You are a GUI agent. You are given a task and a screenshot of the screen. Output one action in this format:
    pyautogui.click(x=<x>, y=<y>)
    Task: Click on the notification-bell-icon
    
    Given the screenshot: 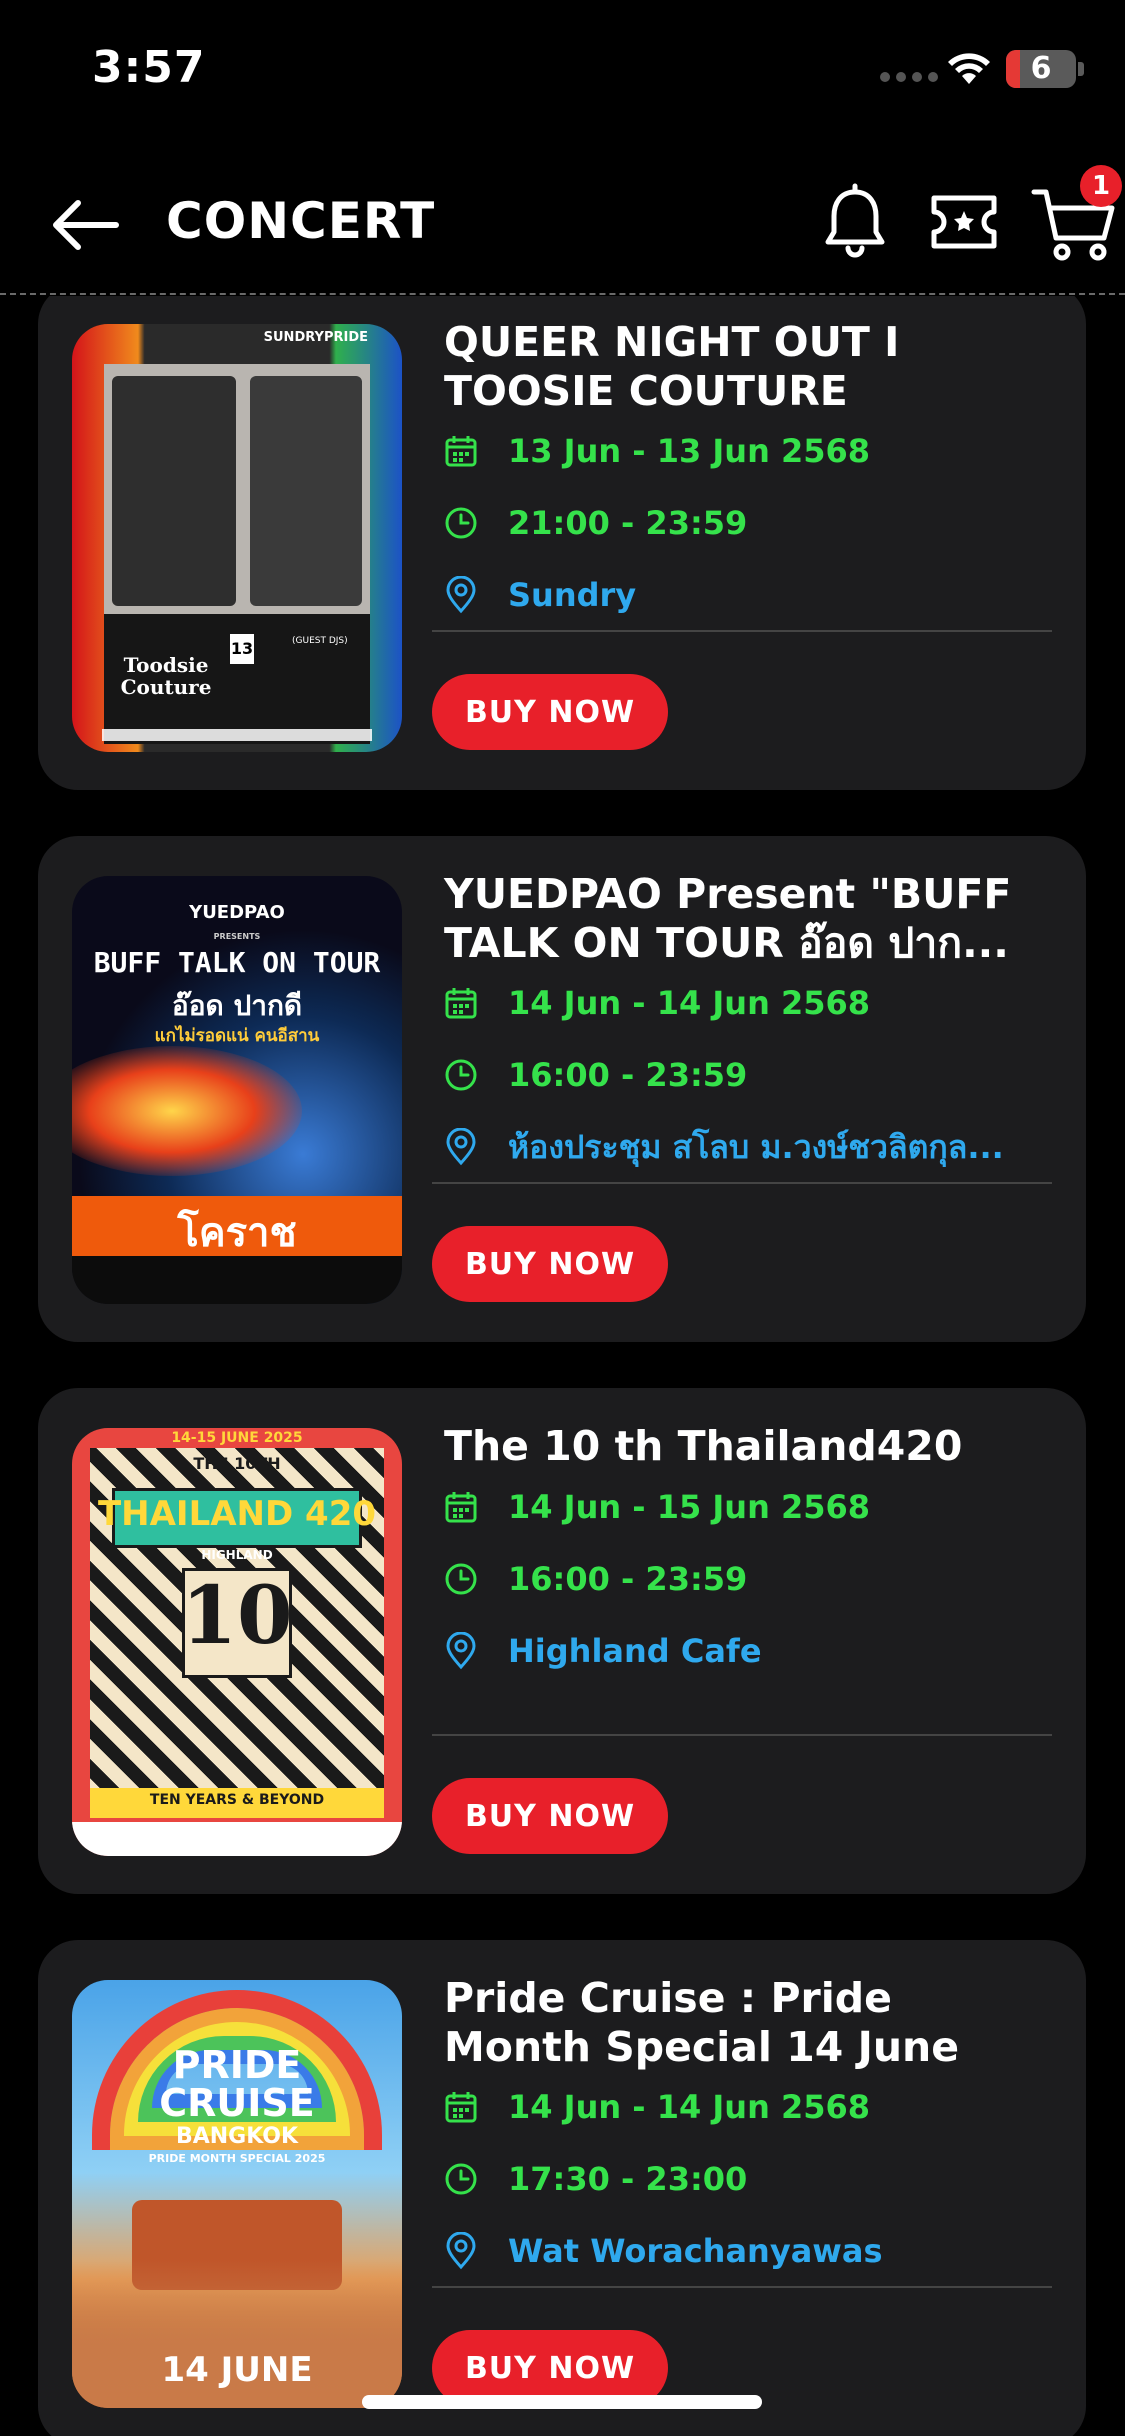 What is the action you would take?
    pyautogui.click(x=855, y=222)
    